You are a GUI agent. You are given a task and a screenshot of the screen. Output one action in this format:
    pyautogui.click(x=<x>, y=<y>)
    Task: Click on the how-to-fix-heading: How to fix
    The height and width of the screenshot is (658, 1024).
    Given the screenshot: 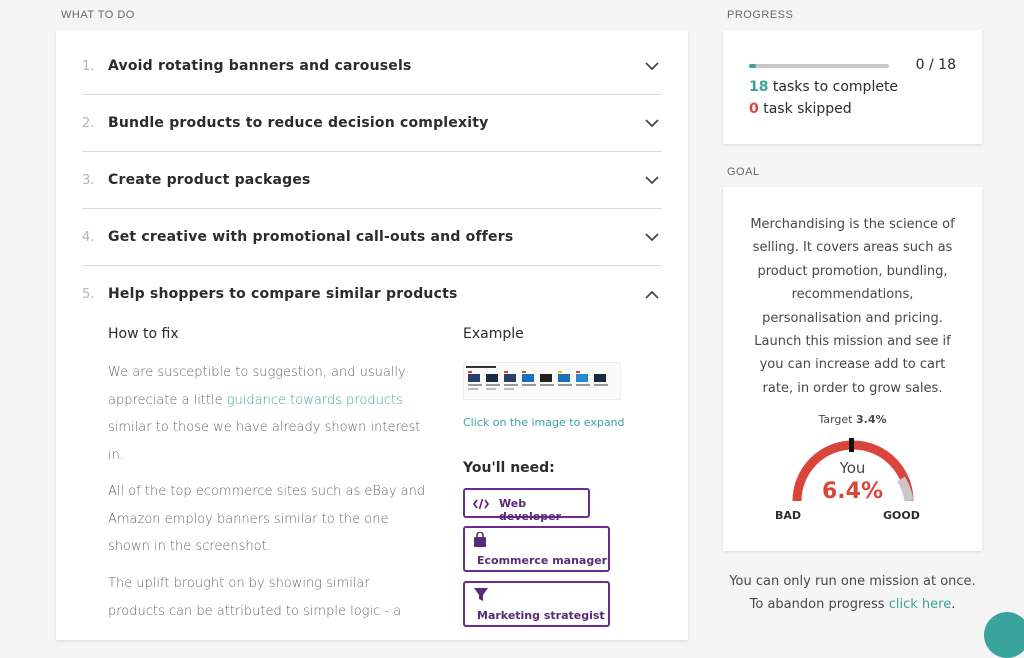 What is the action you would take?
    pyautogui.click(x=143, y=334)
    